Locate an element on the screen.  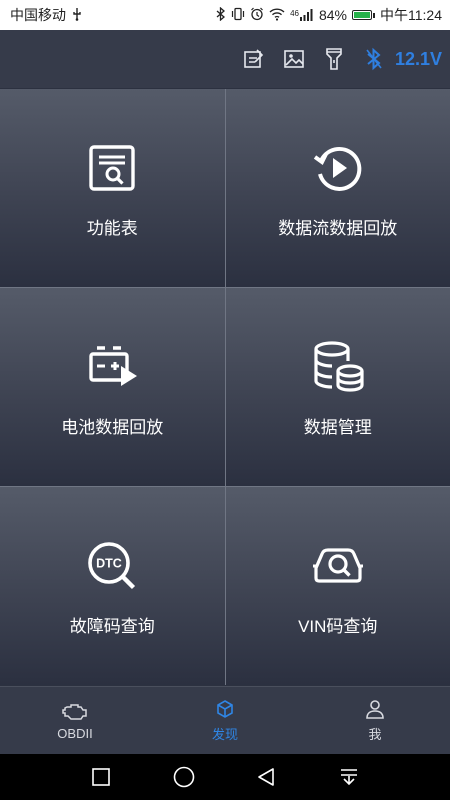
carrier-label: 中国移动 is located at coordinates (38, 15).